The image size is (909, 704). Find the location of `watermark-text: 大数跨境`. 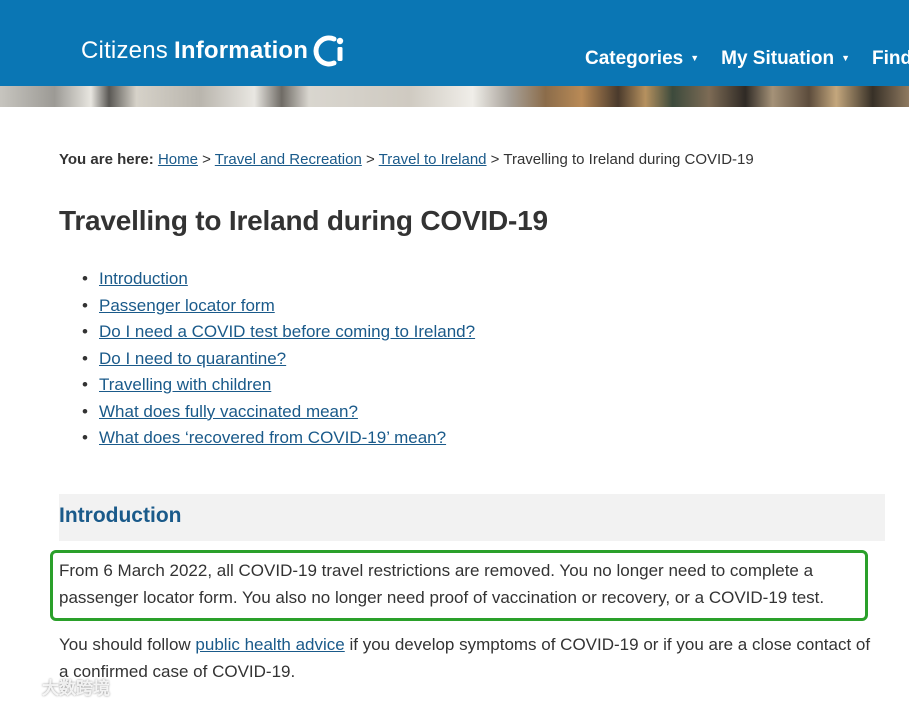

watermark-text: 大数跨境 is located at coordinates (76, 688).